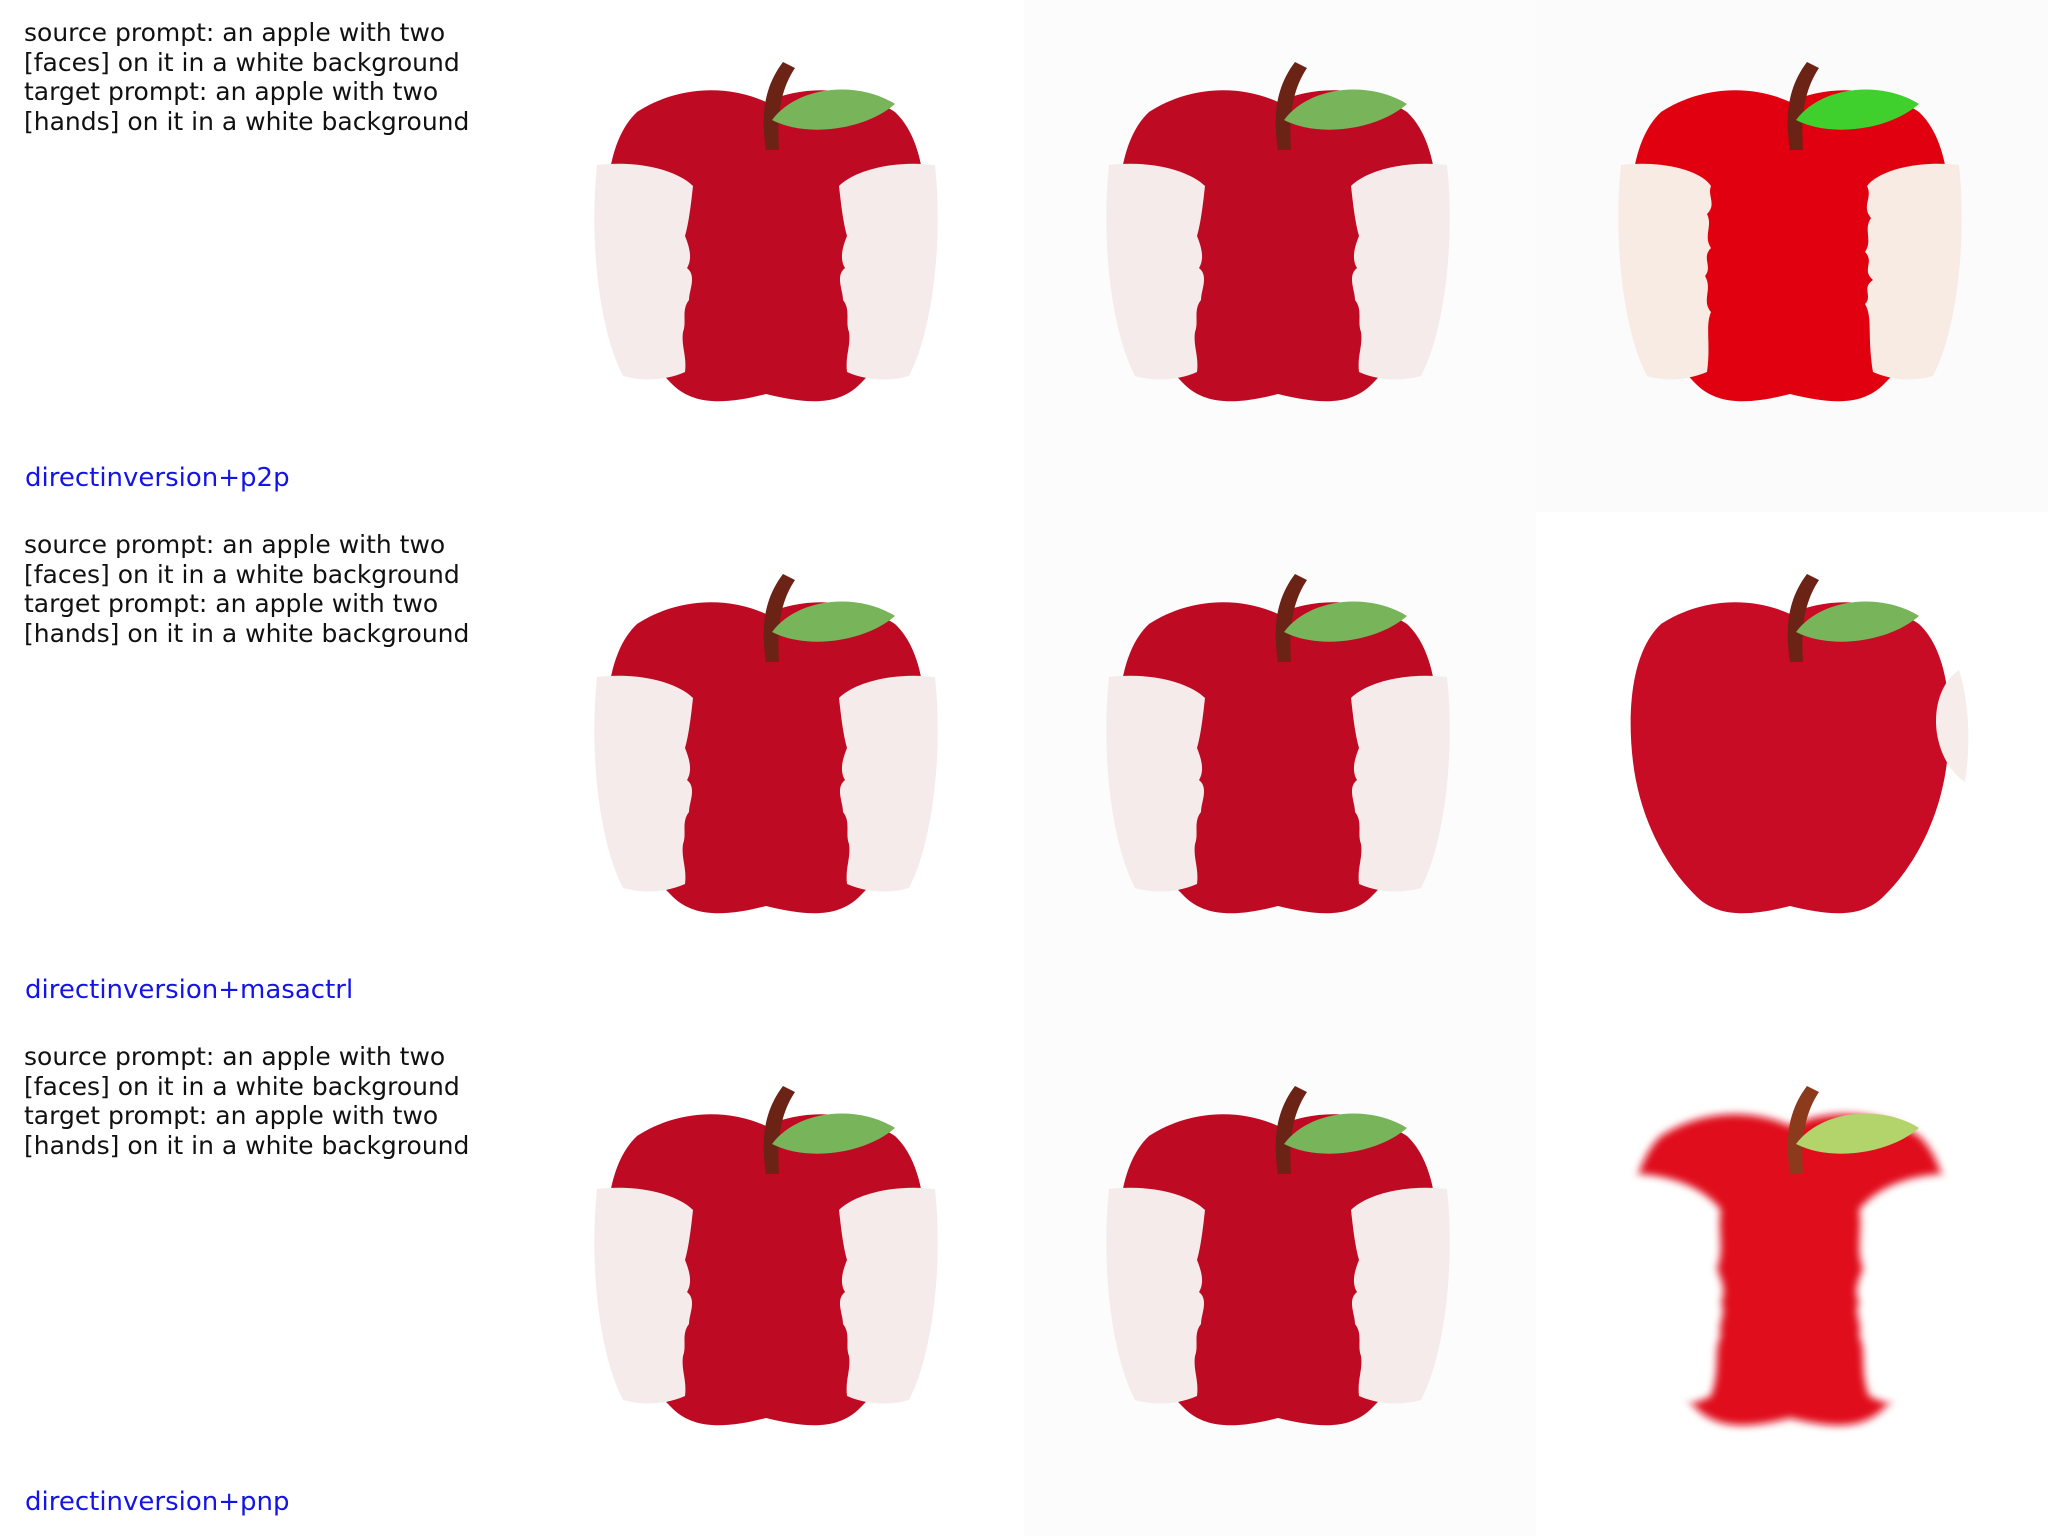  What do you see at coordinates (189, 990) in the screenshot?
I see `method-label: directinversion+masactrl` at bounding box center [189, 990].